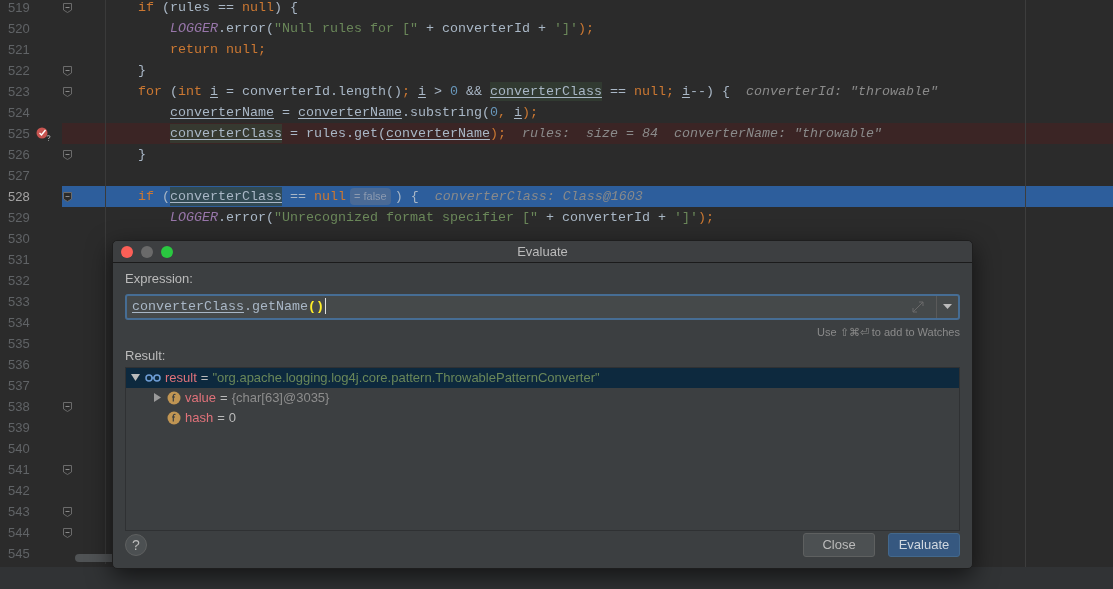  What do you see at coordinates (370, 196) in the screenshot?
I see `inline-value-chip: = false` at bounding box center [370, 196].